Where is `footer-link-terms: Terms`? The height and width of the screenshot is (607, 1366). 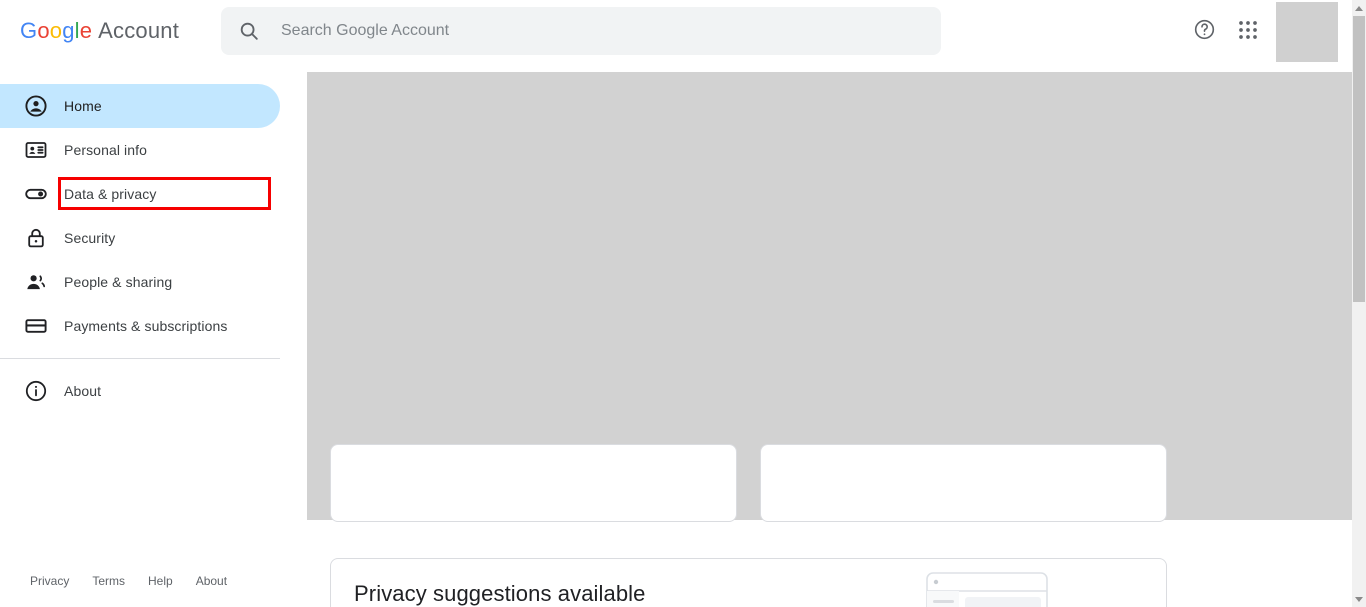
footer-link-terms: Terms is located at coordinates (108, 581).